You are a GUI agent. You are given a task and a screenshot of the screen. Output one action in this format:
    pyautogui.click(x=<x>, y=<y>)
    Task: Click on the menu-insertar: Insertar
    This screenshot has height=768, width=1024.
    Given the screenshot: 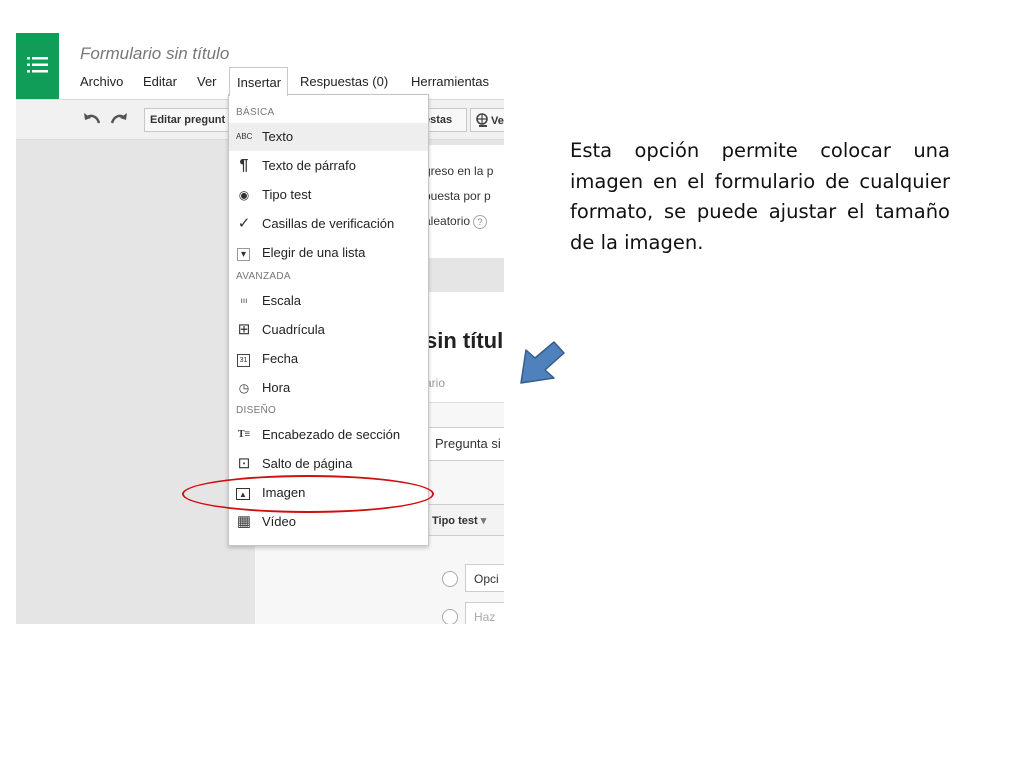 What is the action you would take?
    pyautogui.click(x=258, y=81)
    